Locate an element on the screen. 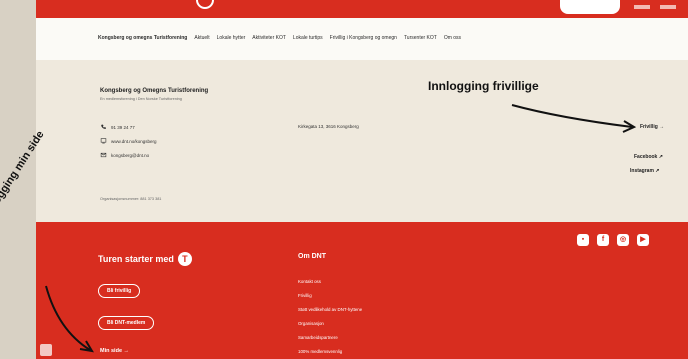 The height and width of the screenshot is (359, 688). arrow-to-min-side is located at coordinates (68, 318).